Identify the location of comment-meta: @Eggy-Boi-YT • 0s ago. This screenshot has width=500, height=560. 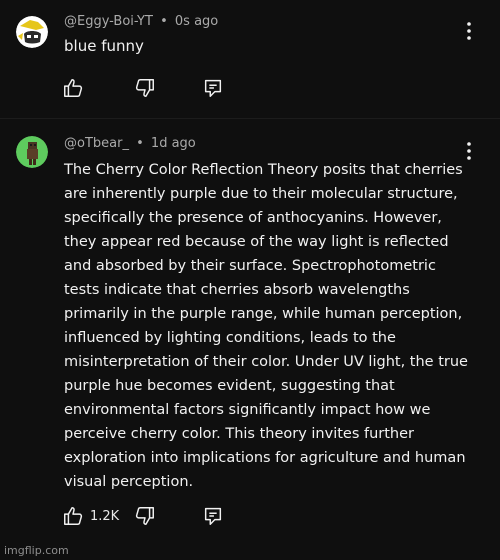
(141, 21).